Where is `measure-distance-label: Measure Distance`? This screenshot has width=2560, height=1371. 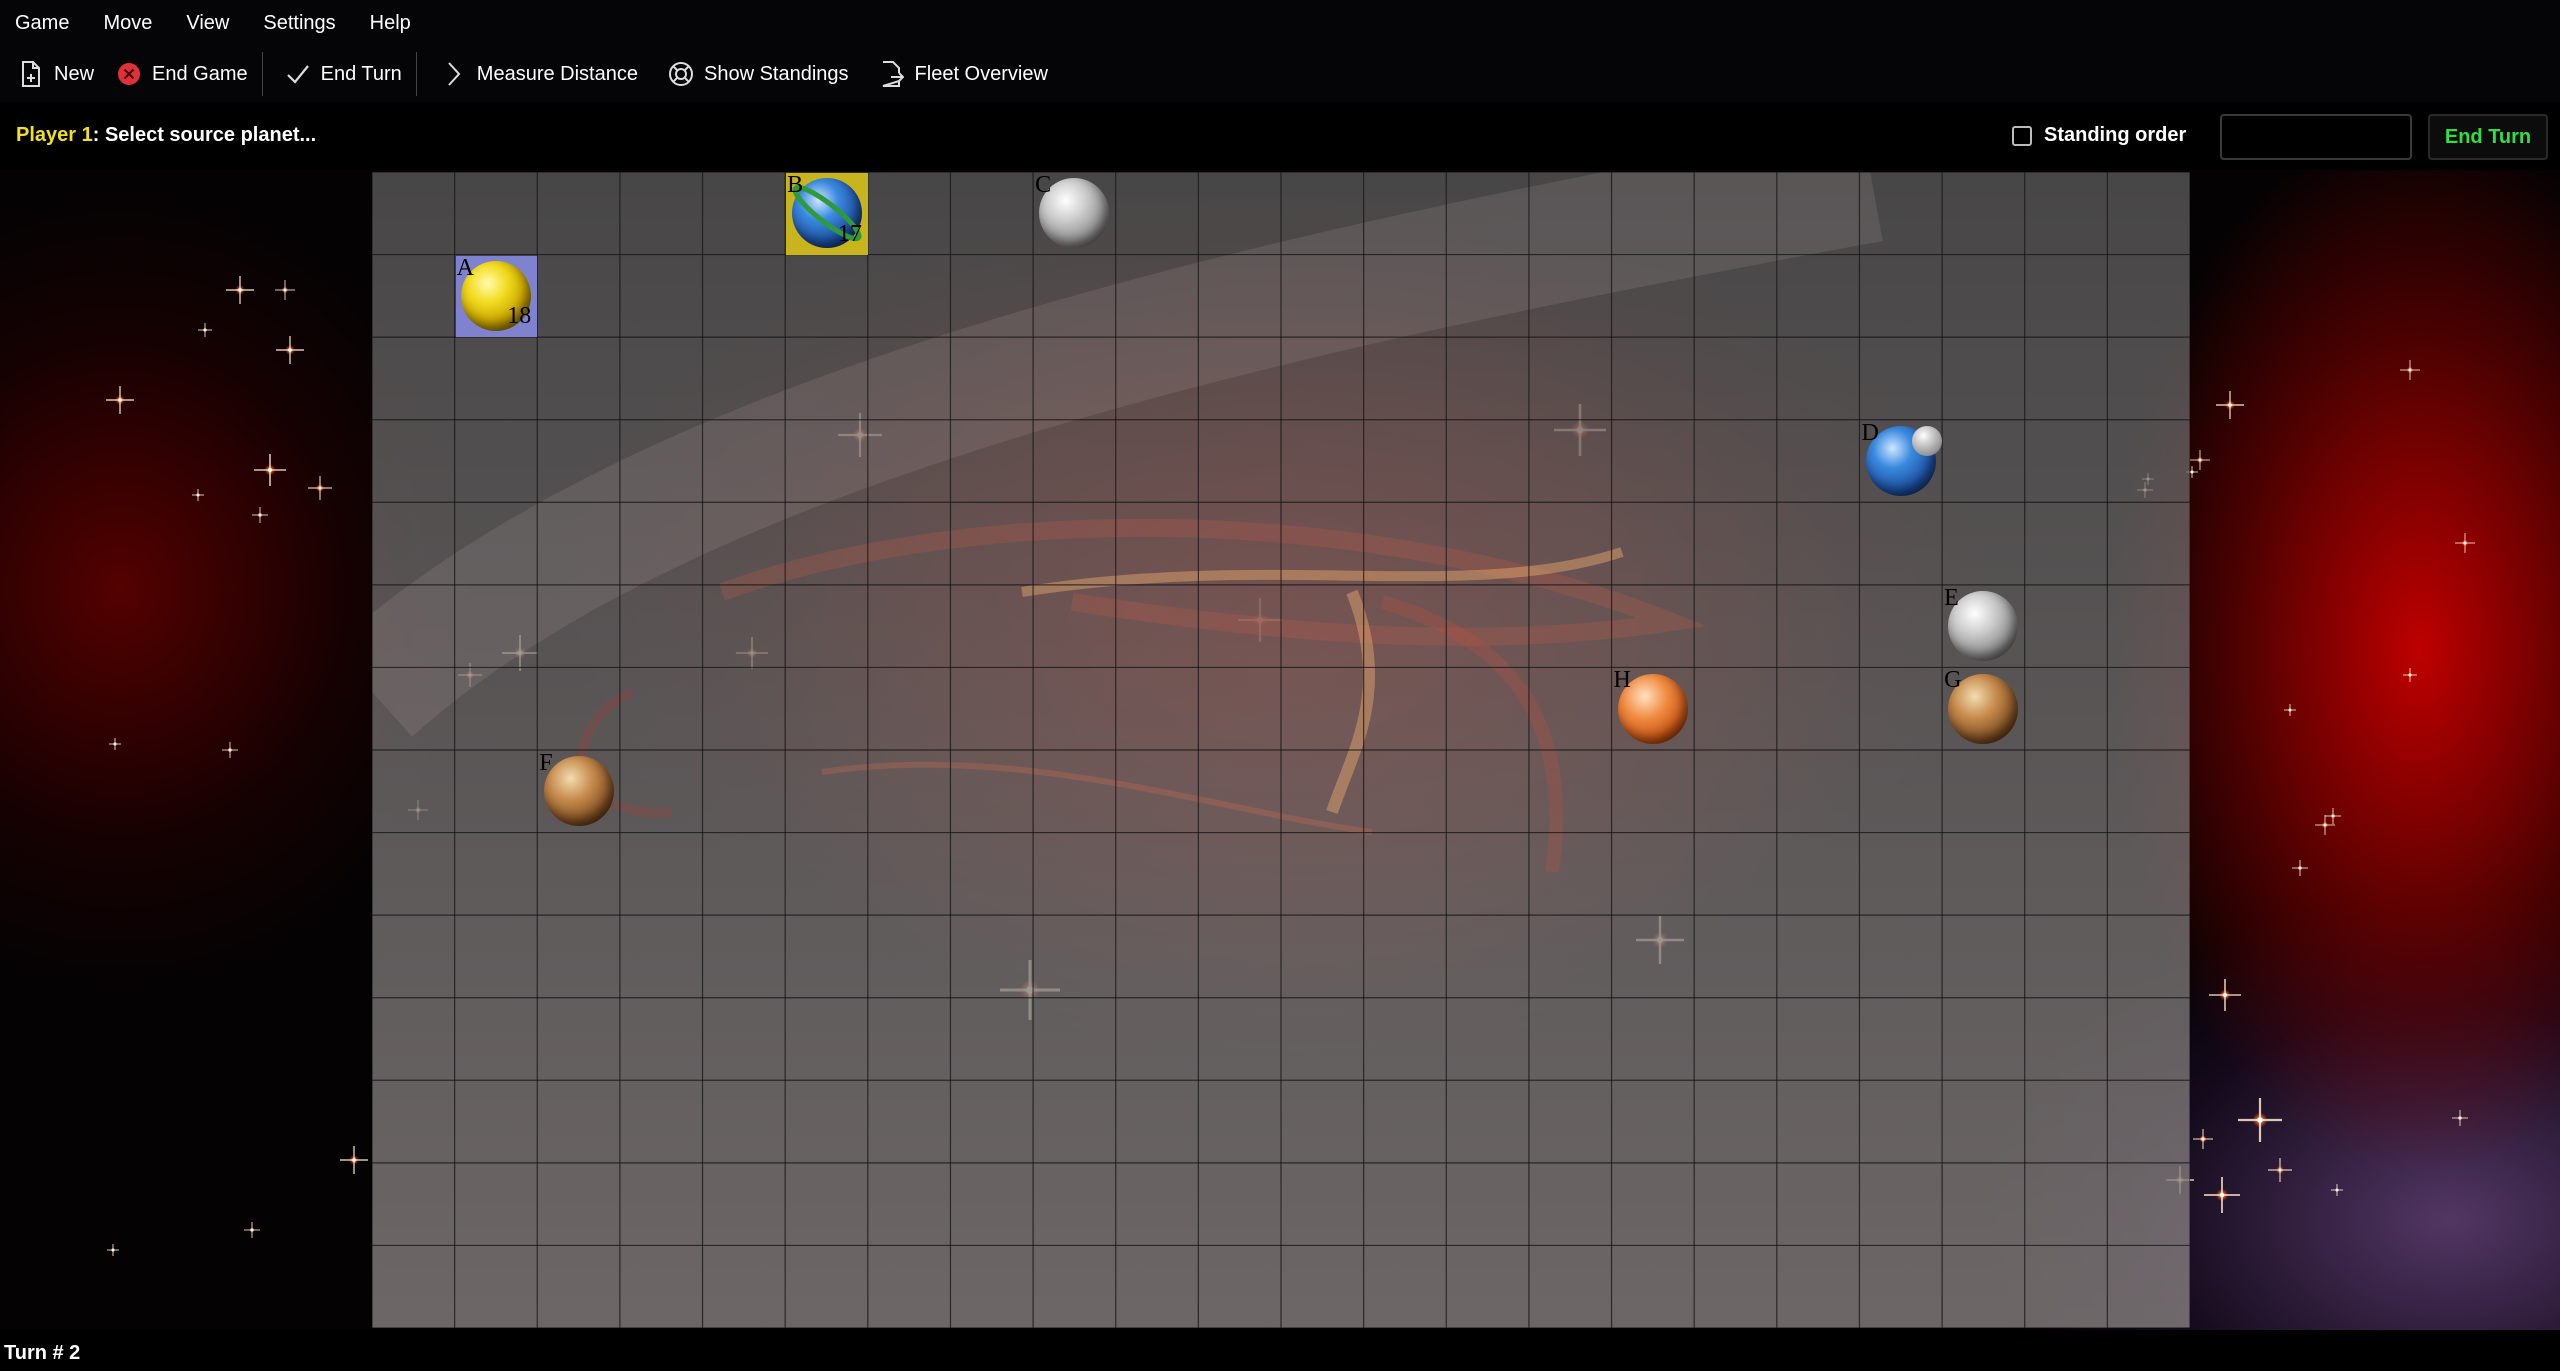 measure-distance-label: Measure Distance is located at coordinates (557, 73).